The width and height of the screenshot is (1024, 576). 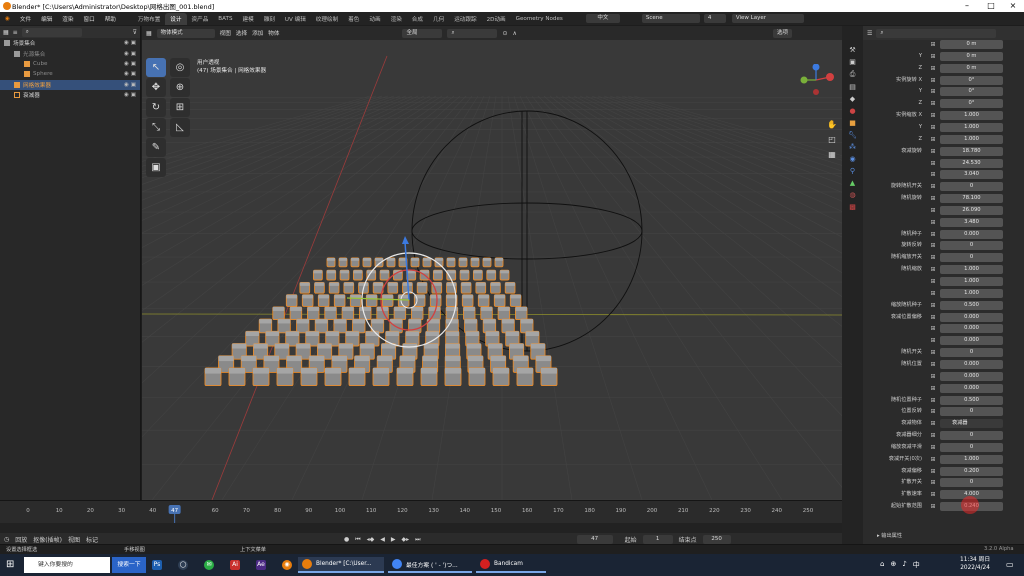 What do you see at coordinates (852, 111) in the screenshot?
I see `world-tab-icon: ●` at bounding box center [852, 111].